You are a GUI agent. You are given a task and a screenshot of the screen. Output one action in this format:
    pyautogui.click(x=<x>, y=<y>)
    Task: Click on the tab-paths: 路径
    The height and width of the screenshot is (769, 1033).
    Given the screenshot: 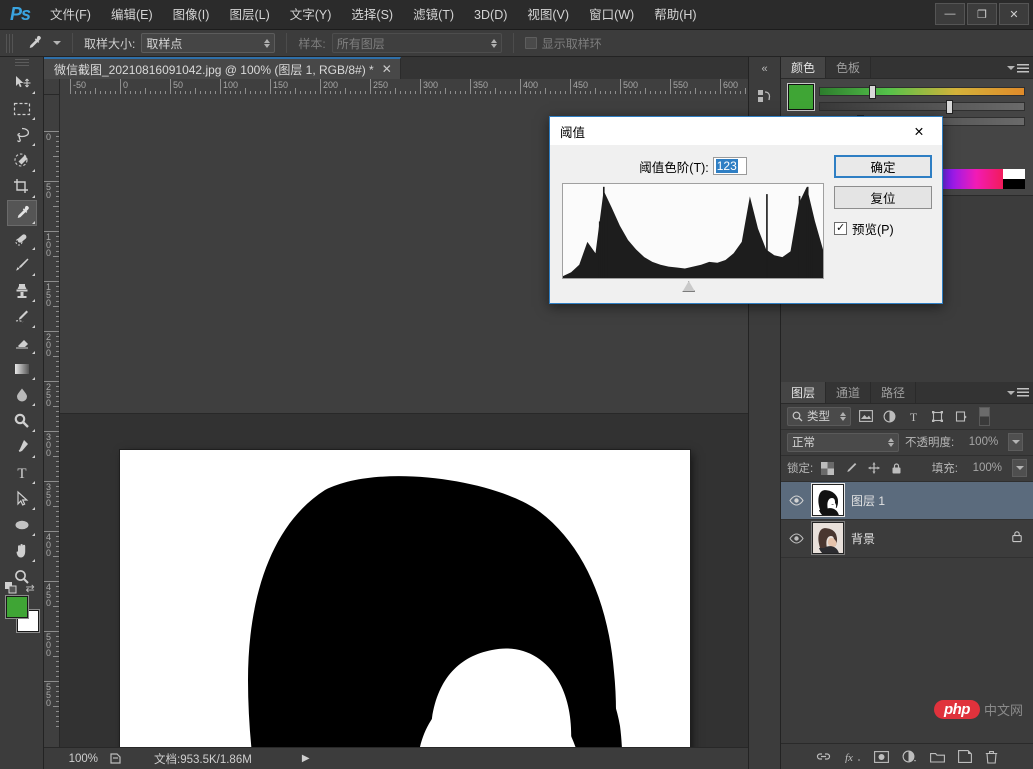 What is the action you would take?
    pyautogui.click(x=894, y=392)
    